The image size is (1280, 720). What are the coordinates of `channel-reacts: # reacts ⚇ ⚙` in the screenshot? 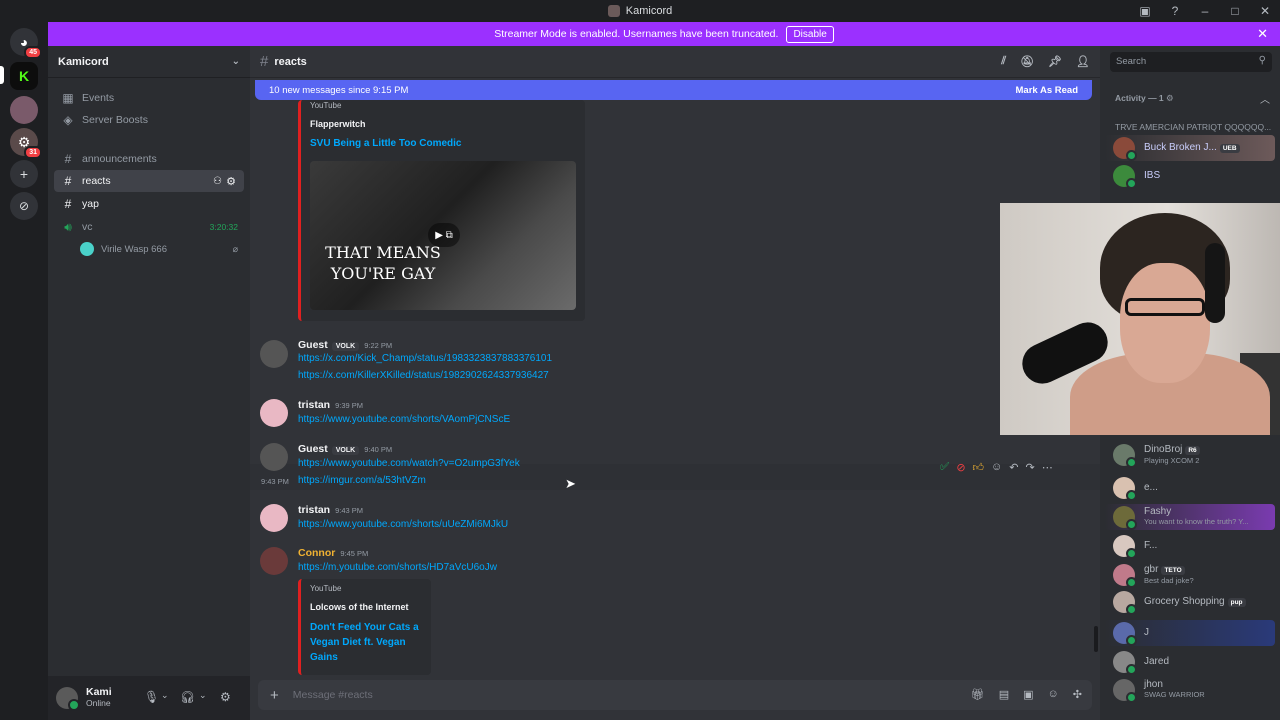 It's located at (149, 181).